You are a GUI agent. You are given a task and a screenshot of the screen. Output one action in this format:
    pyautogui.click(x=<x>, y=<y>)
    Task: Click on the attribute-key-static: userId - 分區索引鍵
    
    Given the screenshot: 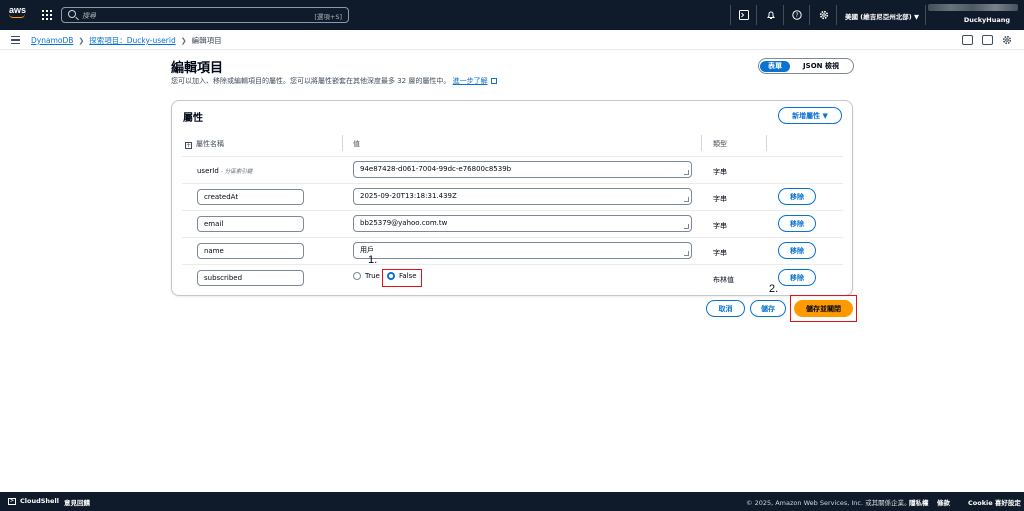 What is the action you would take?
    pyautogui.click(x=225, y=171)
    